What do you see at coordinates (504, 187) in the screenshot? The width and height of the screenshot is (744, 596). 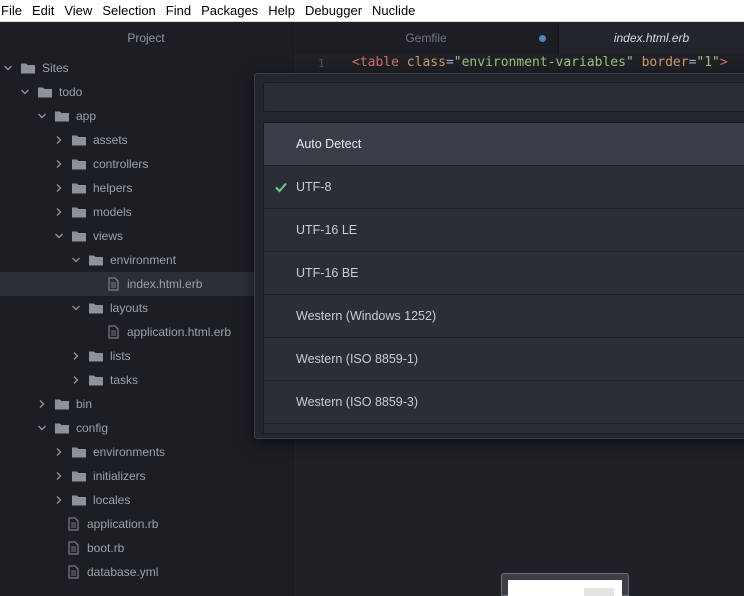 I see `encoding-option: UTF-8` at bounding box center [504, 187].